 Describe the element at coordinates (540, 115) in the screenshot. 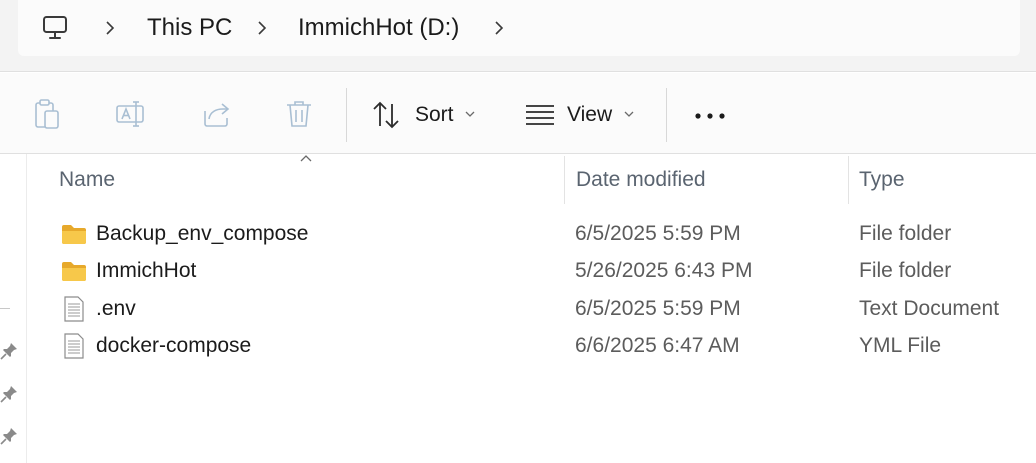

I see `view-icon` at that location.